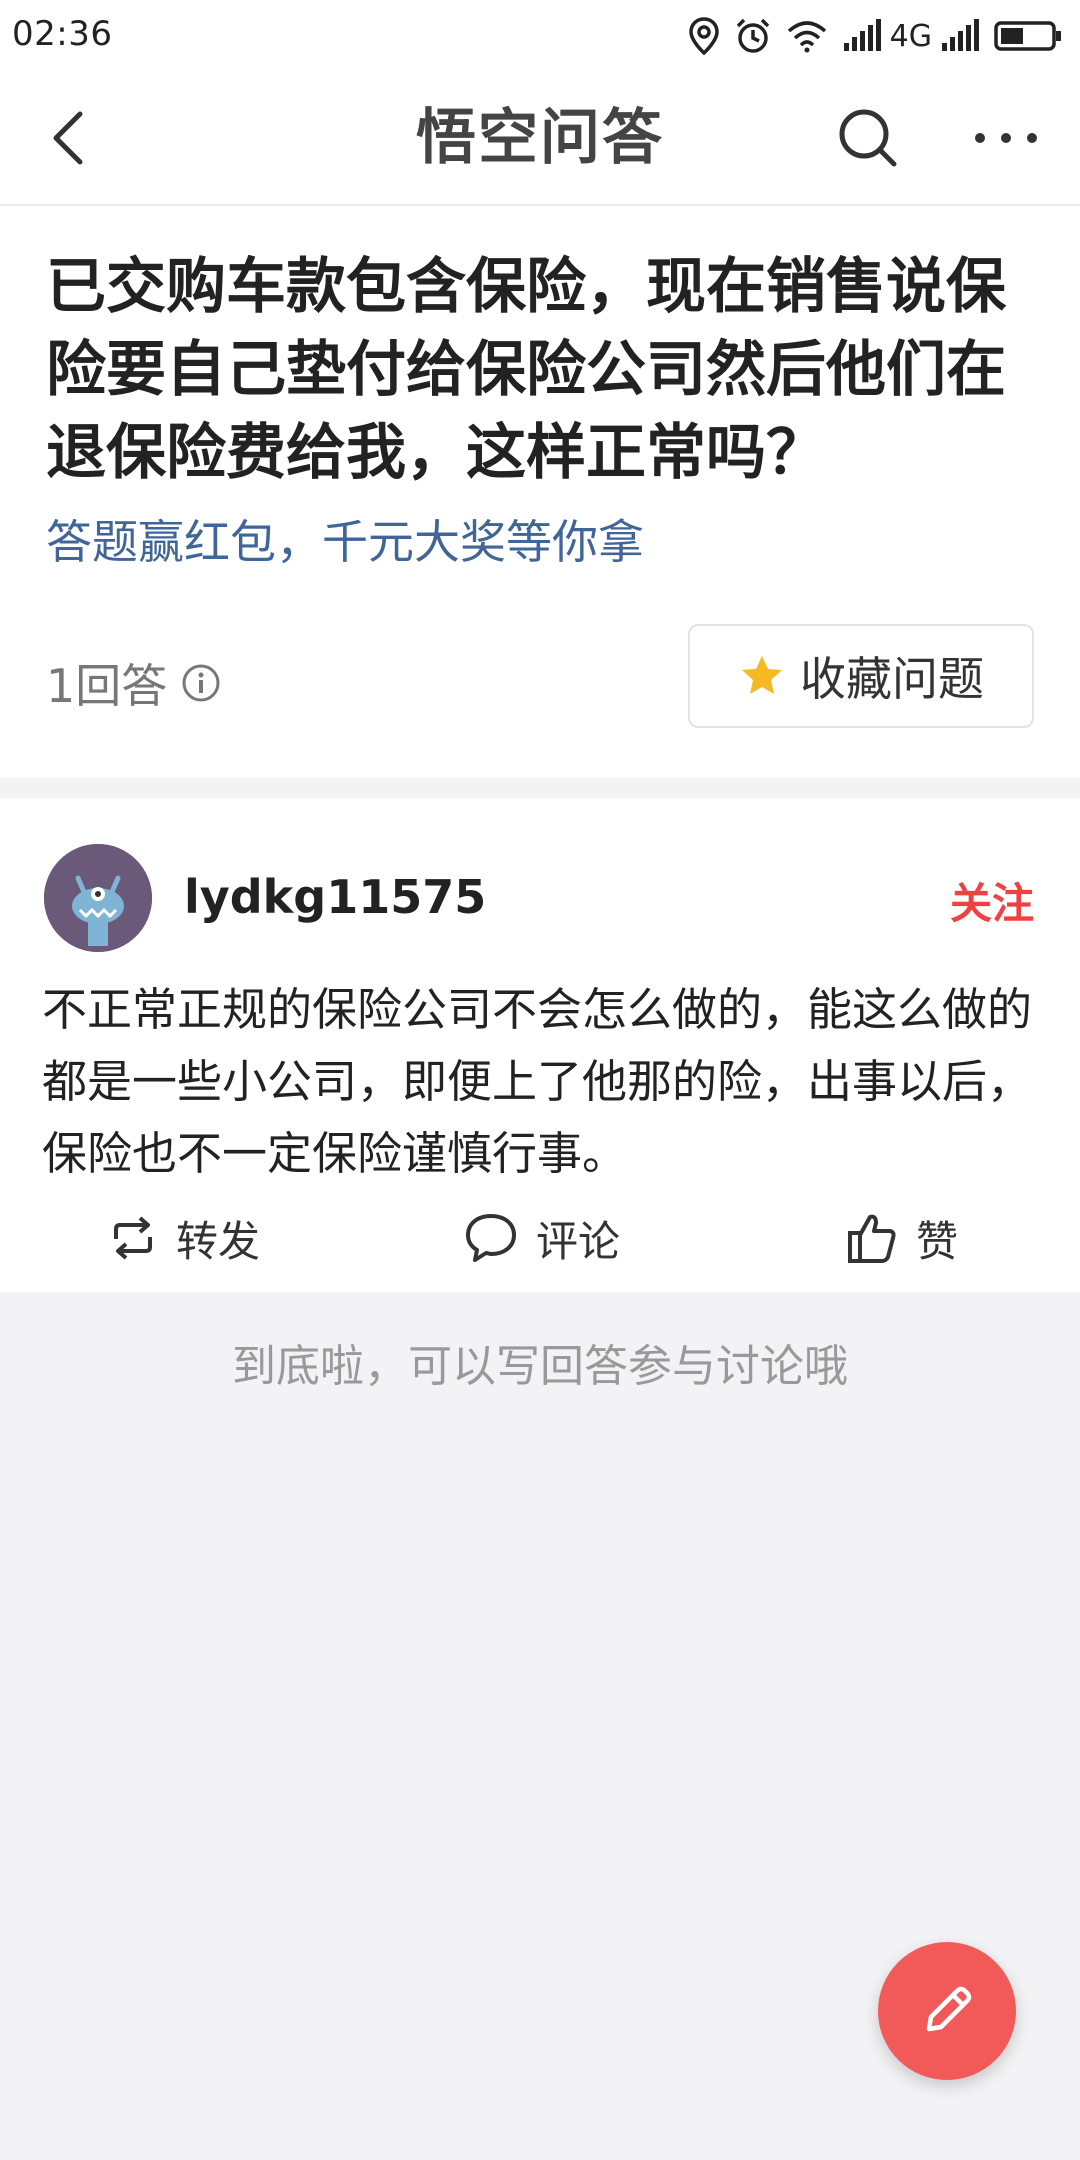  Describe the element at coordinates (133, 1238) in the screenshot. I see `share-icon` at that location.